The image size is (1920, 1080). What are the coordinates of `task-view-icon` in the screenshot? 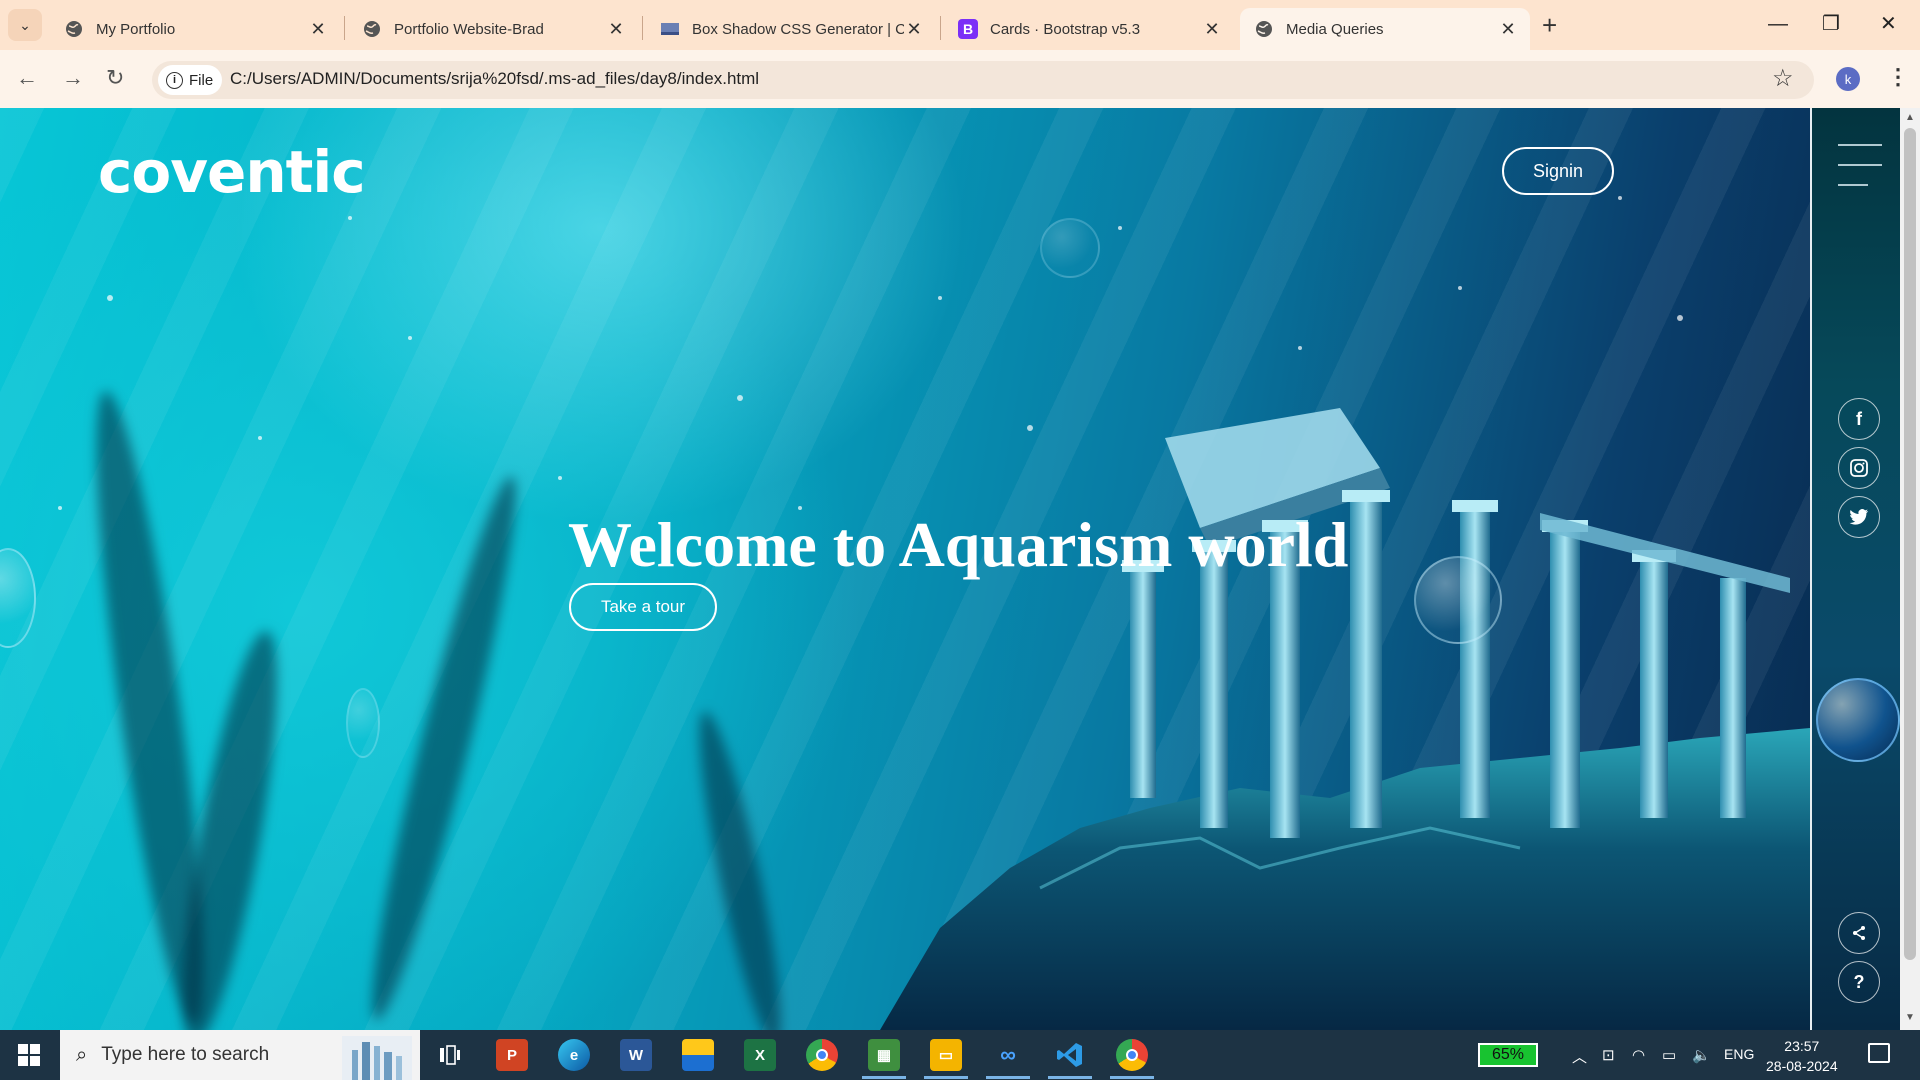 It's located at (450, 1055).